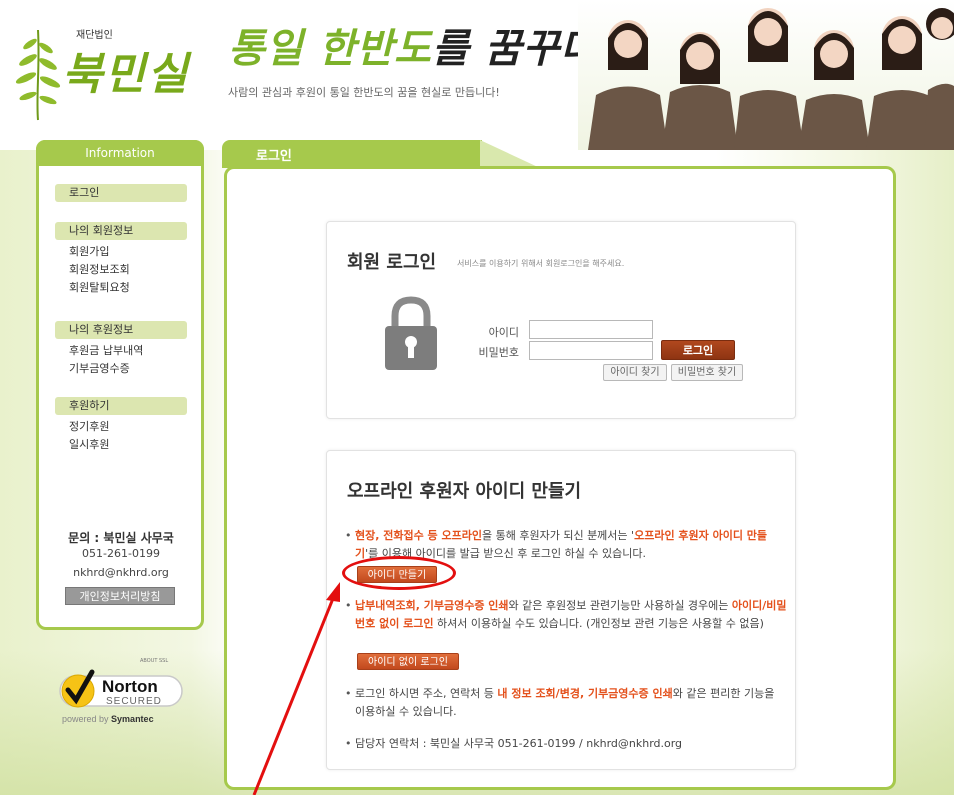 The height and width of the screenshot is (795, 954). I want to click on sidebar-item-member-info: 회원정보조회, so click(99, 270).